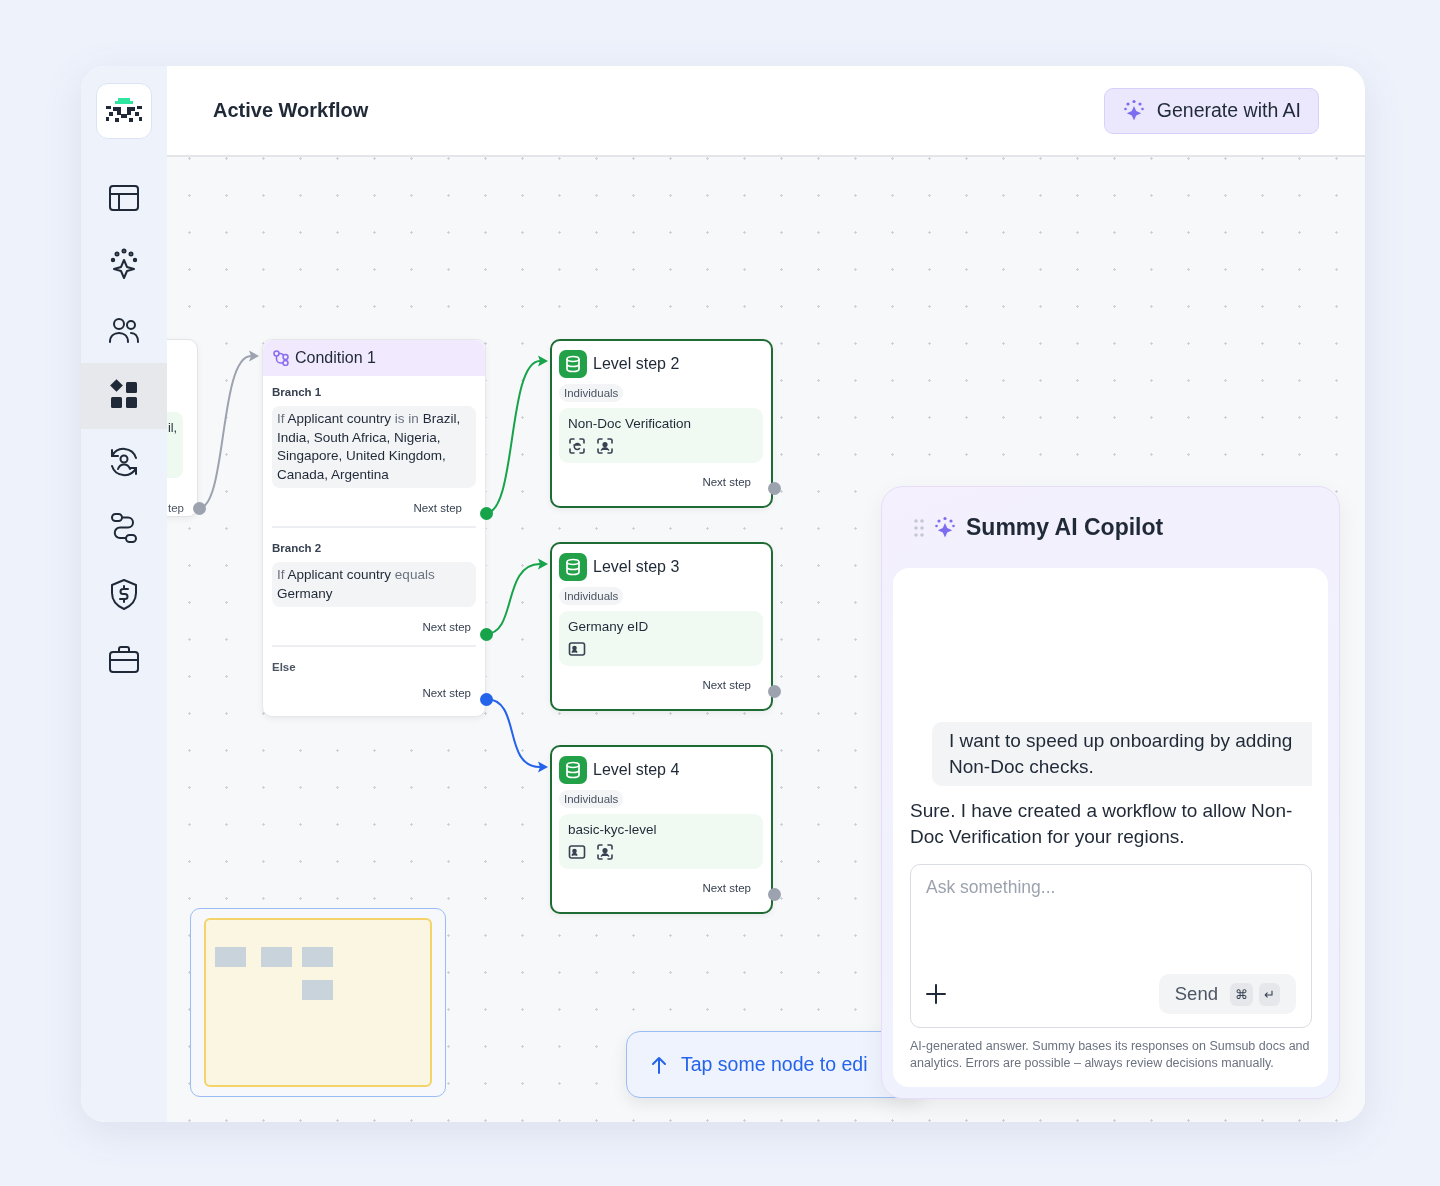 The width and height of the screenshot is (1440, 1186). Describe the element at coordinates (636, 567) in the screenshot. I see `node-title: Level step 3` at that location.